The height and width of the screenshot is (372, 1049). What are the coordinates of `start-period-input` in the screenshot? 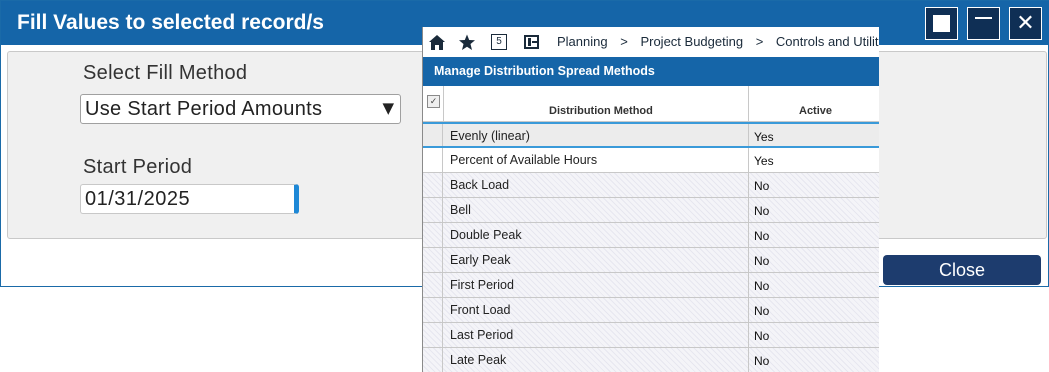 It's located at (189, 199).